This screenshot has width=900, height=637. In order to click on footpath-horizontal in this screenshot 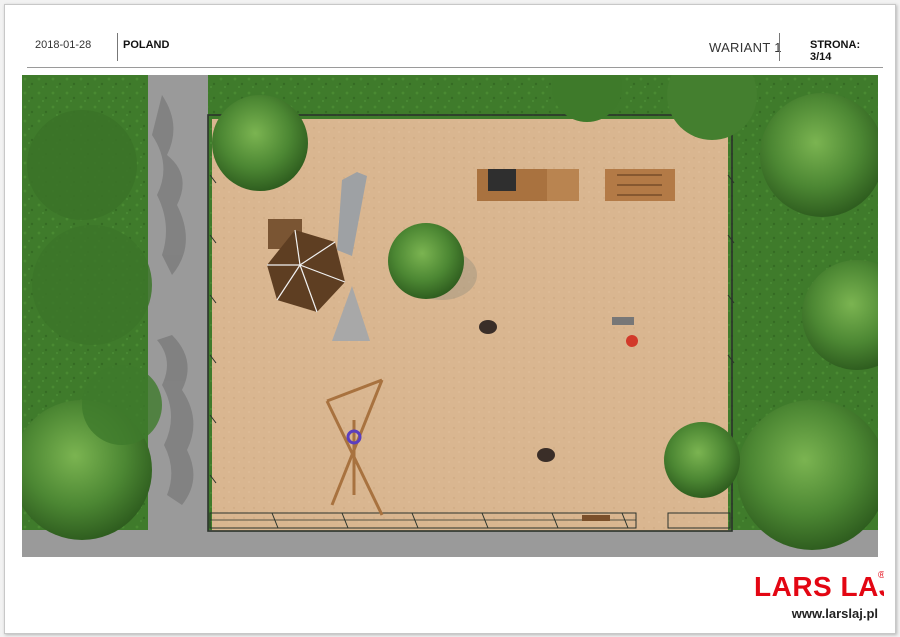, I will do `click(450, 543)`.